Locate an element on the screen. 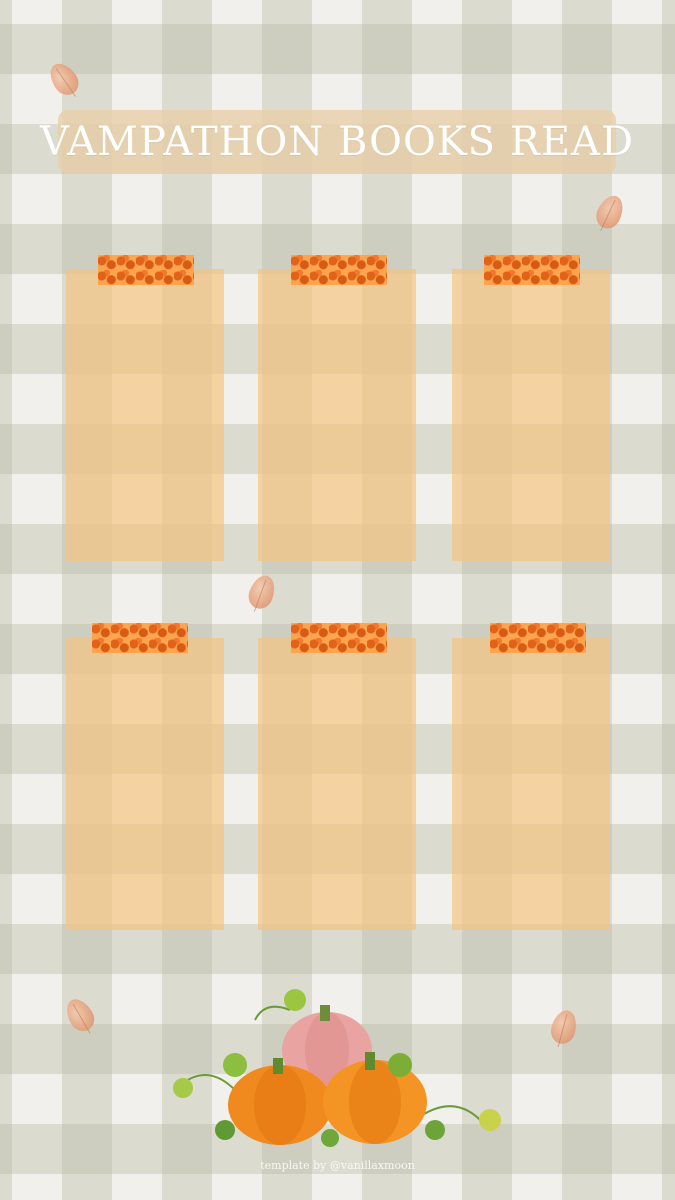 This screenshot has height=1200, width=675. credit-text: template by @vanillaxmoon is located at coordinates (337, 1165).